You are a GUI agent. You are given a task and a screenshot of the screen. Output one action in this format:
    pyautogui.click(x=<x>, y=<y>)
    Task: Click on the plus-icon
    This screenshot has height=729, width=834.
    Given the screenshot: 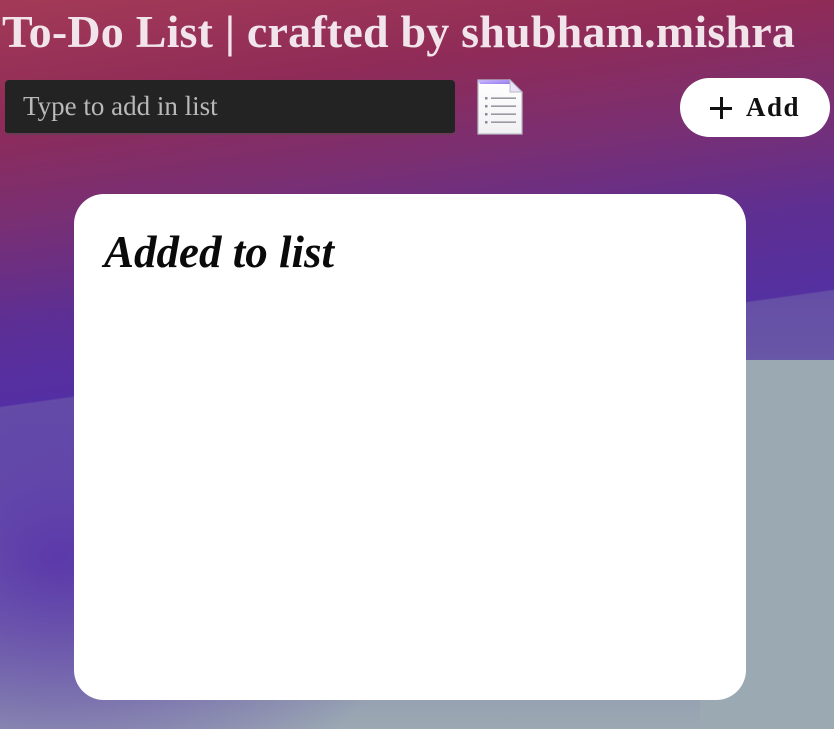 What is the action you would take?
    pyautogui.click(x=720, y=107)
    